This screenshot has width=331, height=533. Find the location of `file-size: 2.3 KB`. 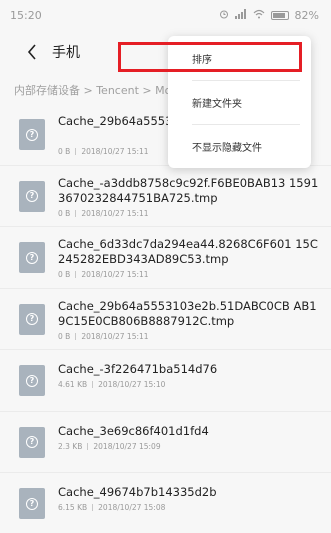

file-size: 2.3 KB is located at coordinates (70, 446).